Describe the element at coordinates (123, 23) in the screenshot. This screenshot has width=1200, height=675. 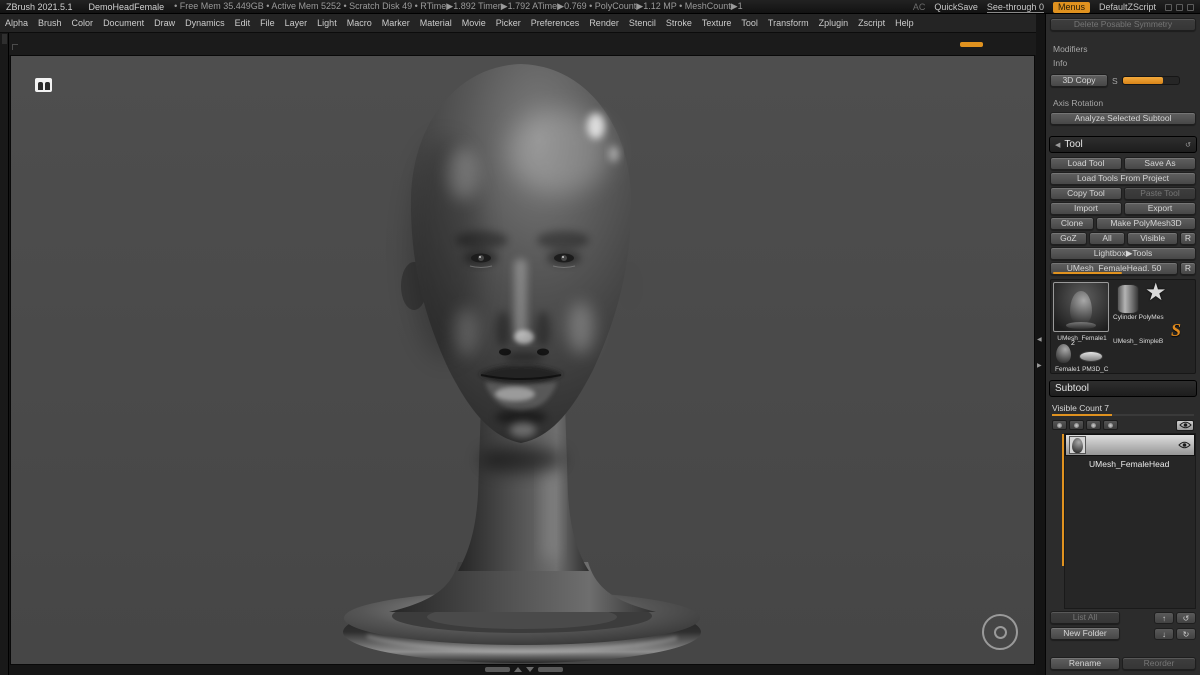
I see `menu-document: Document` at that location.